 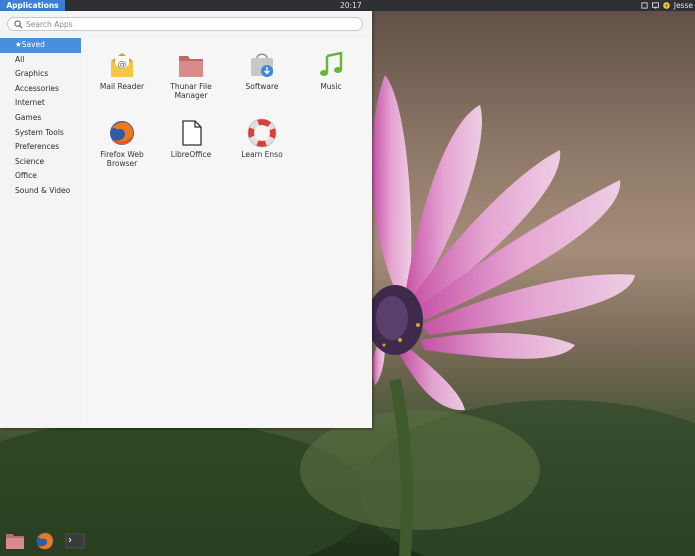 I want to click on app-label: LibreOffice, so click(x=191, y=154).